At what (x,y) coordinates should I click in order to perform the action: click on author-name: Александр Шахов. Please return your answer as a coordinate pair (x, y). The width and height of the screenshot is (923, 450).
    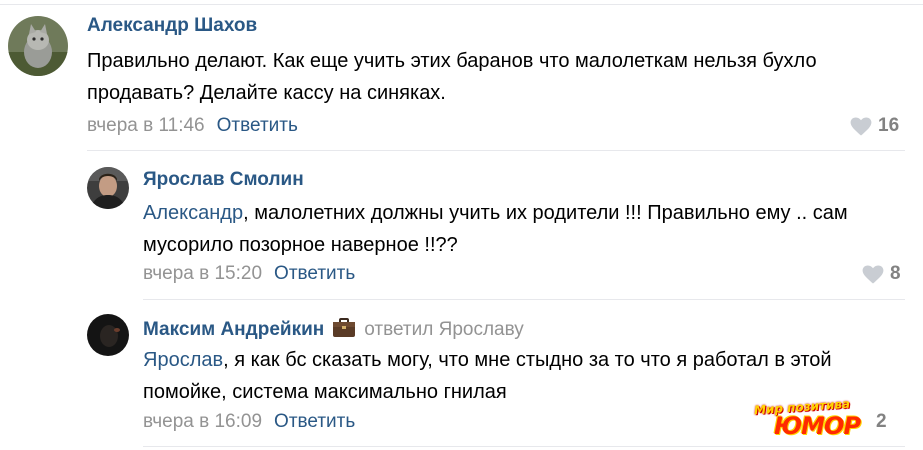
    Looking at the image, I should click on (172, 25).